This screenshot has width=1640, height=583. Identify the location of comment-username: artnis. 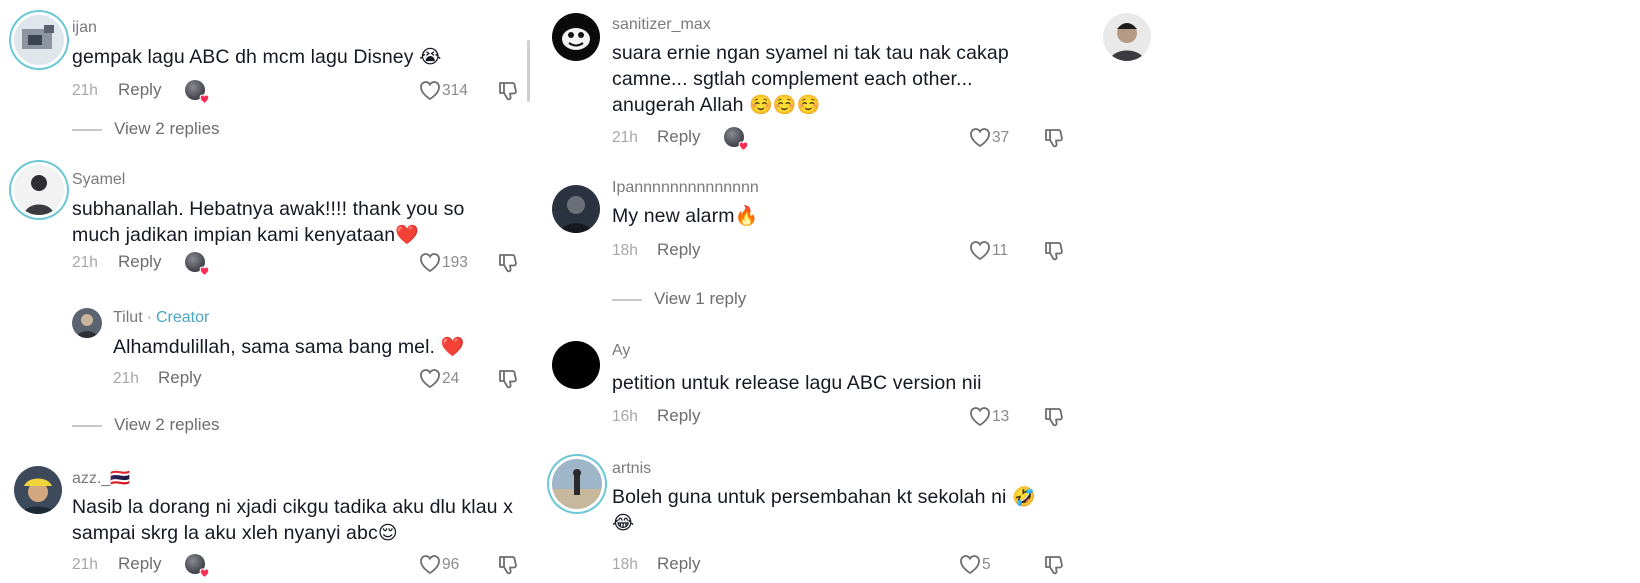
(631, 469).